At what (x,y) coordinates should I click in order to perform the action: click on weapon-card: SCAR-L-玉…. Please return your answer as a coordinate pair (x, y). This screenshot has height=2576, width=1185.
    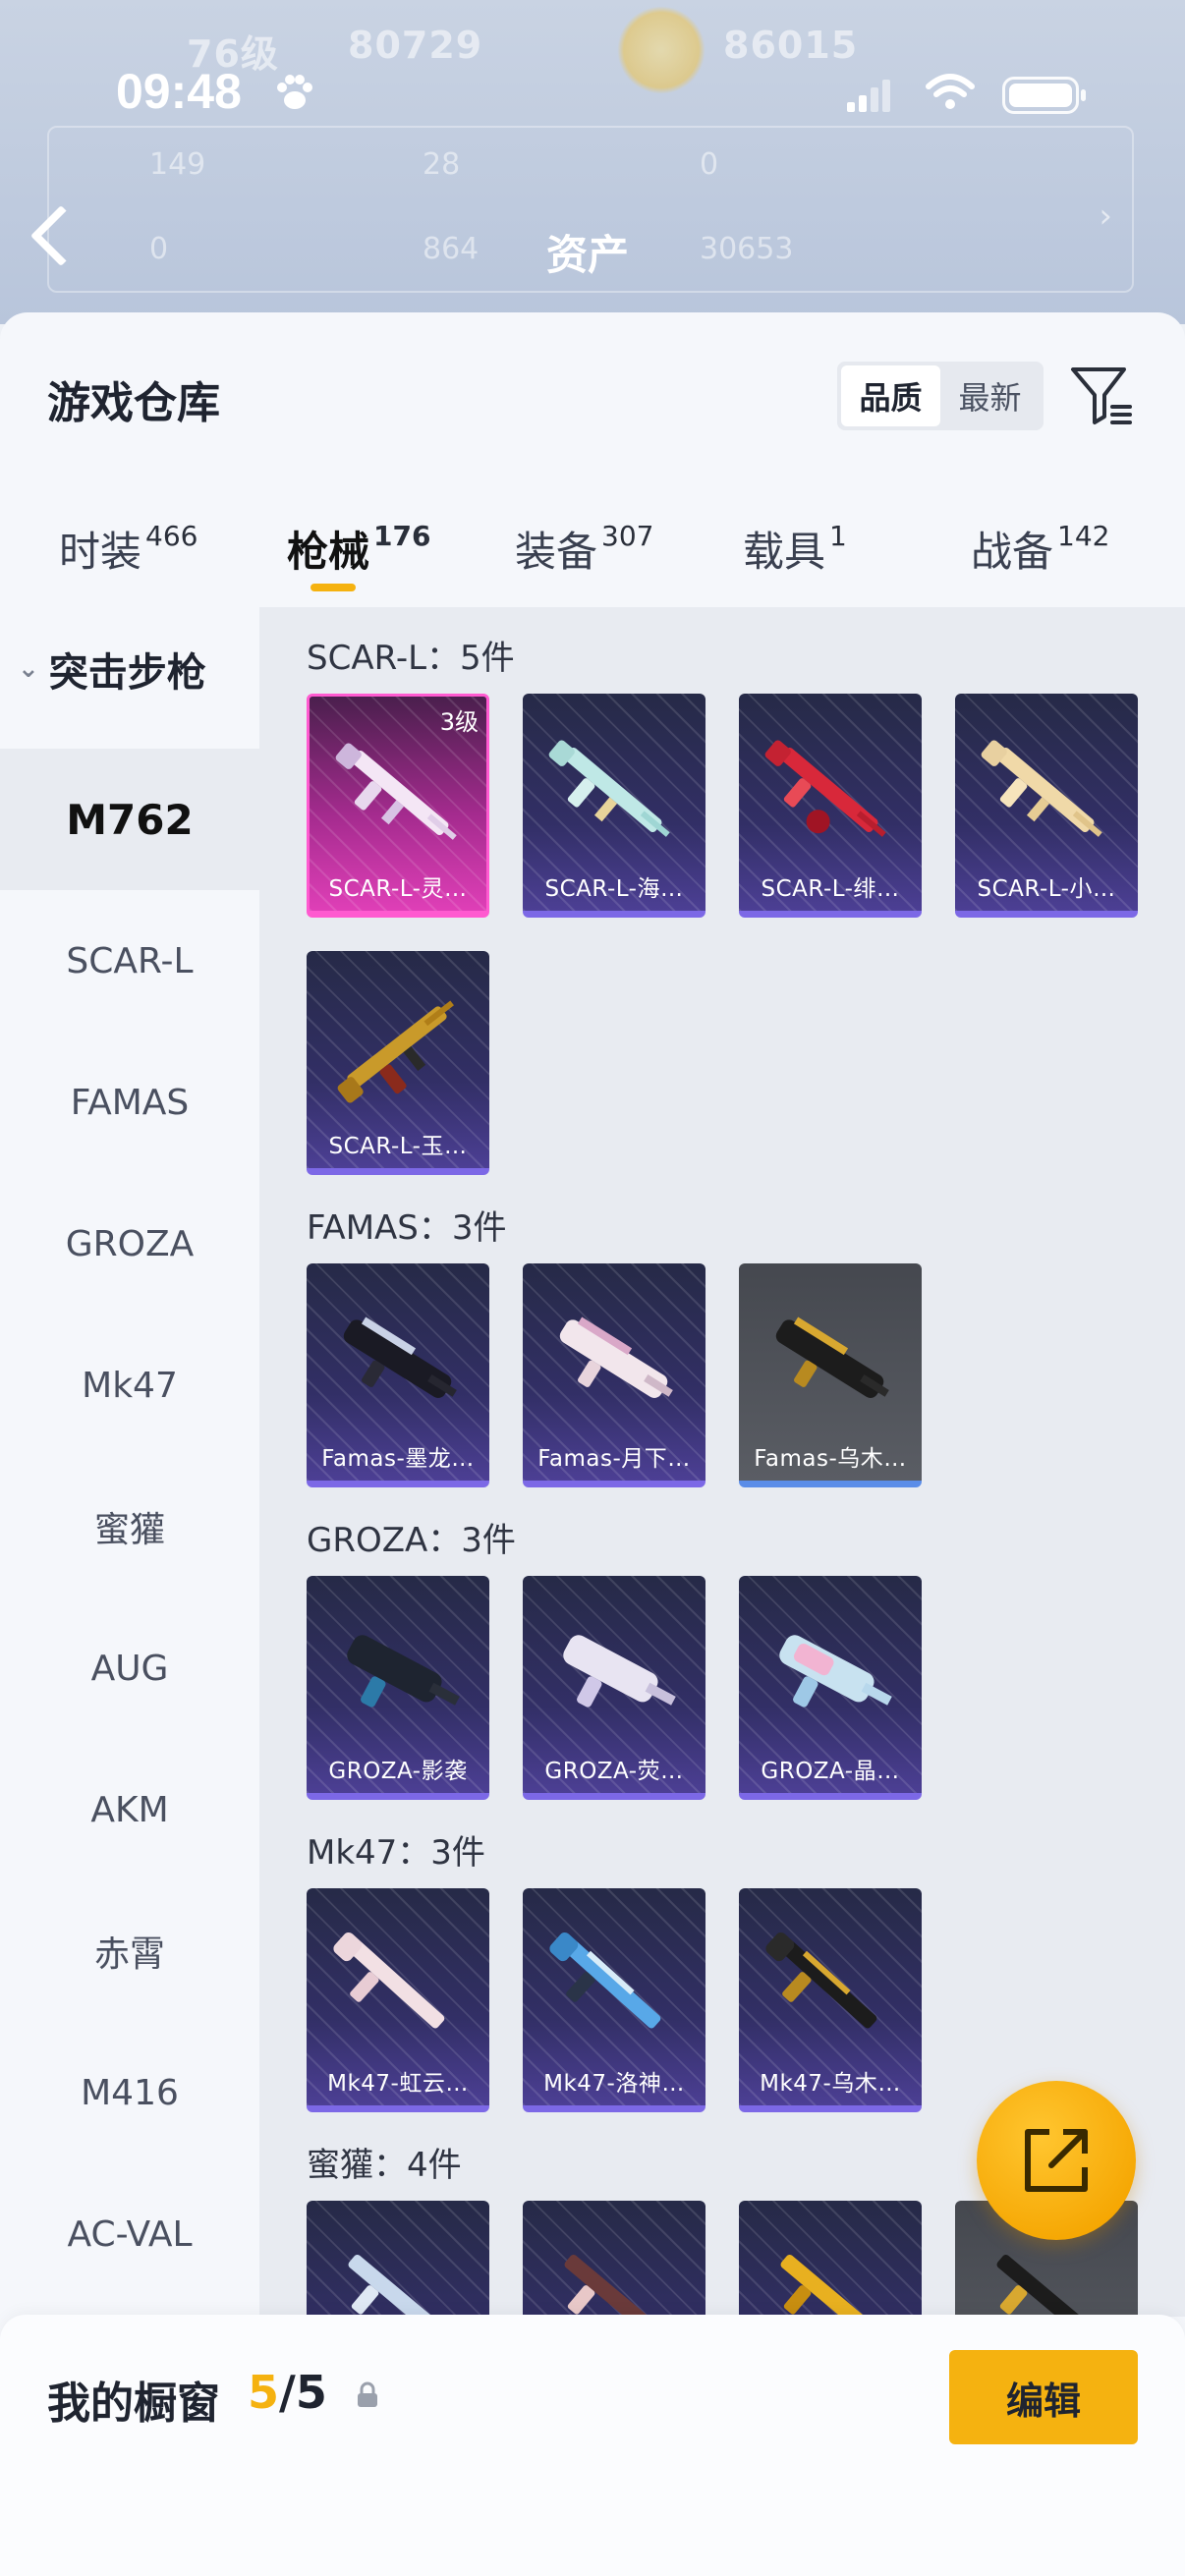
    Looking at the image, I should click on (398, 1063).